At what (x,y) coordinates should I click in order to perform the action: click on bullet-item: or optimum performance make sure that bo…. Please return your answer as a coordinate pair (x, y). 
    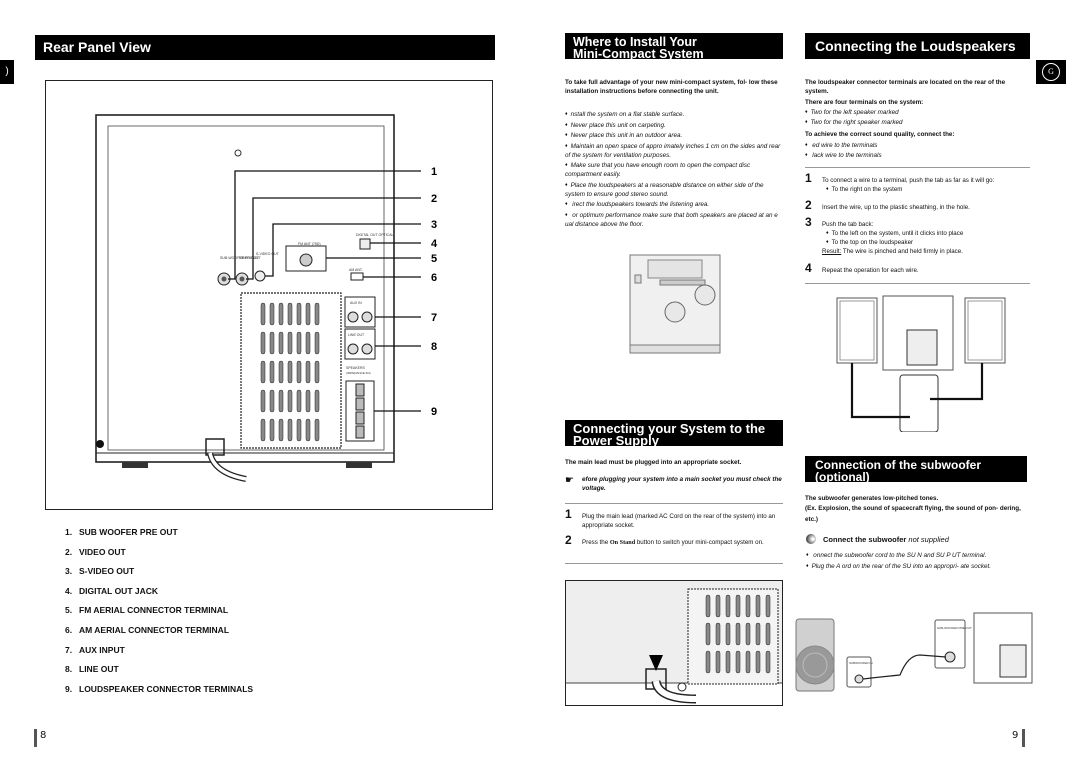
    Looking at the image, I should click on (674, 220).